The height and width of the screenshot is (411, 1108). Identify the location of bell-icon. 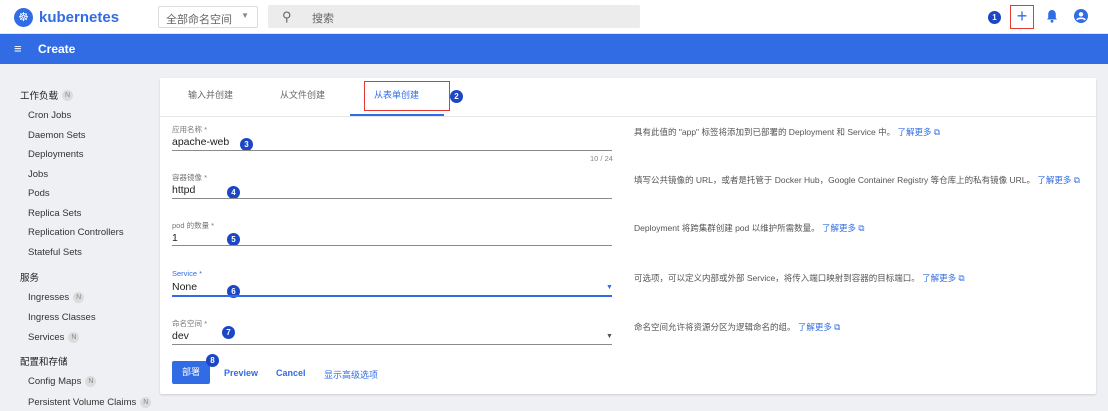
(1052, 16).